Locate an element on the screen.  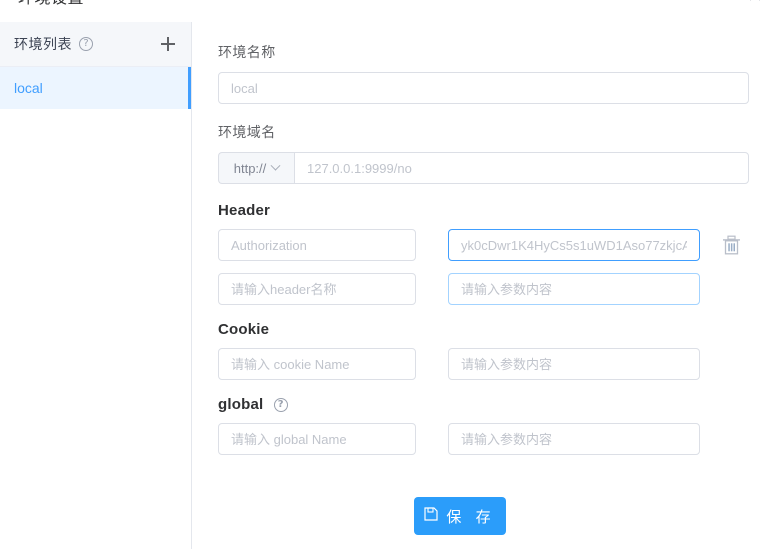
sidebar-item-local: local is located at coordinates (95, 88).